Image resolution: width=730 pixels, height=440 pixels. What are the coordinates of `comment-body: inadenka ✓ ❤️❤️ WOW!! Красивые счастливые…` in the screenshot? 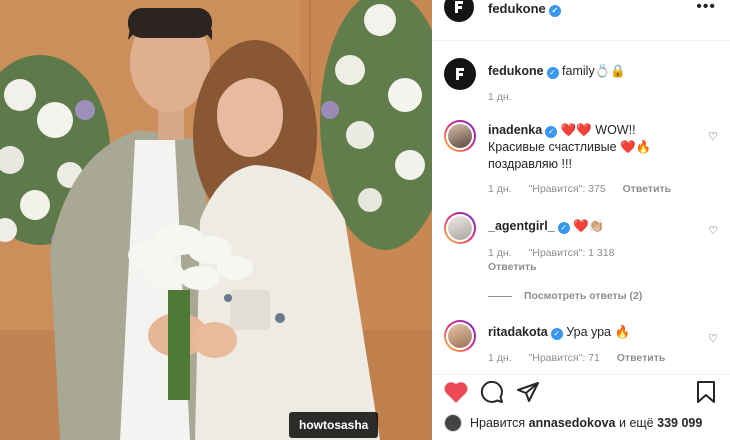 It's located at (596, 147).